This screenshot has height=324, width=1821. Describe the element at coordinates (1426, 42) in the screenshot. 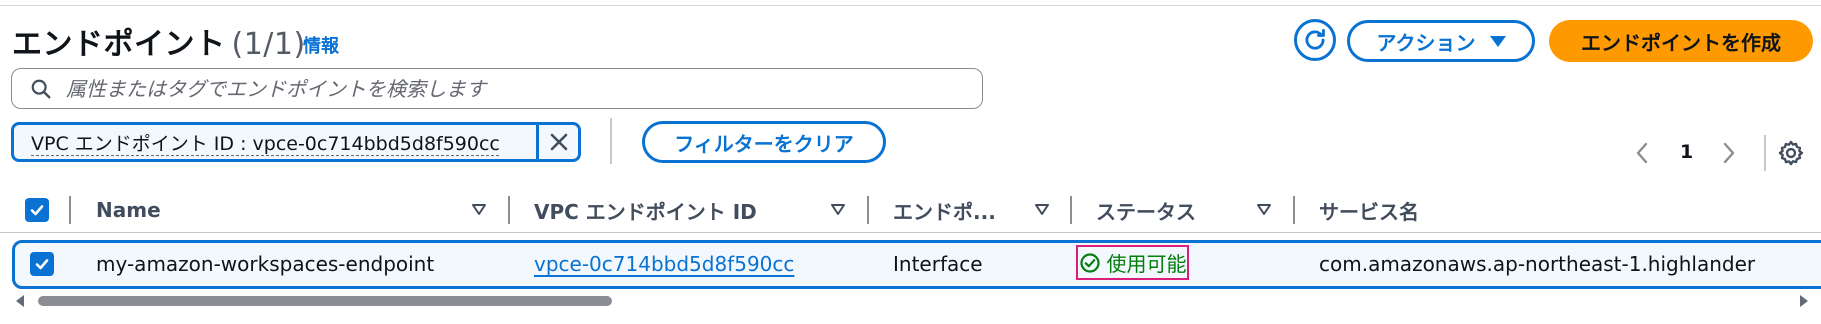

I see `actions-label: アクション` at that location.